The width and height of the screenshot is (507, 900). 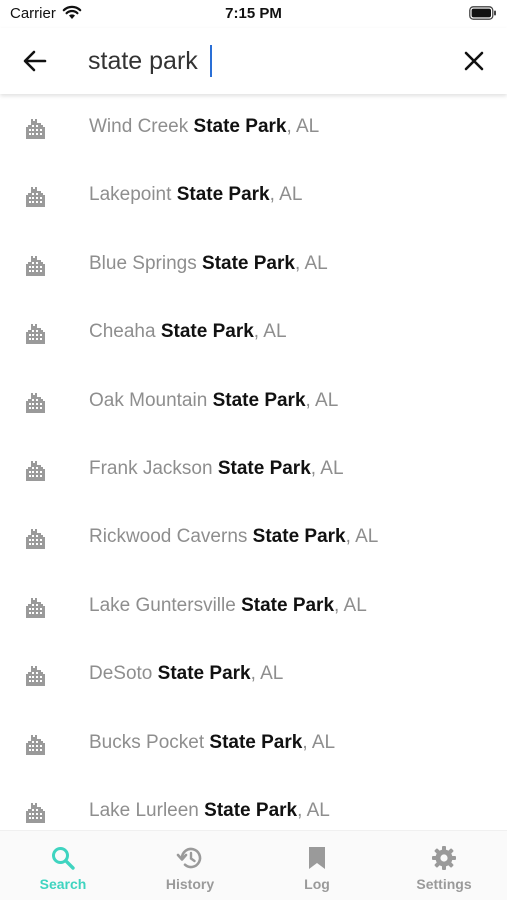 I want to click on result-label: Oak Mountain State Park, AL, so click(x=213, y=401).